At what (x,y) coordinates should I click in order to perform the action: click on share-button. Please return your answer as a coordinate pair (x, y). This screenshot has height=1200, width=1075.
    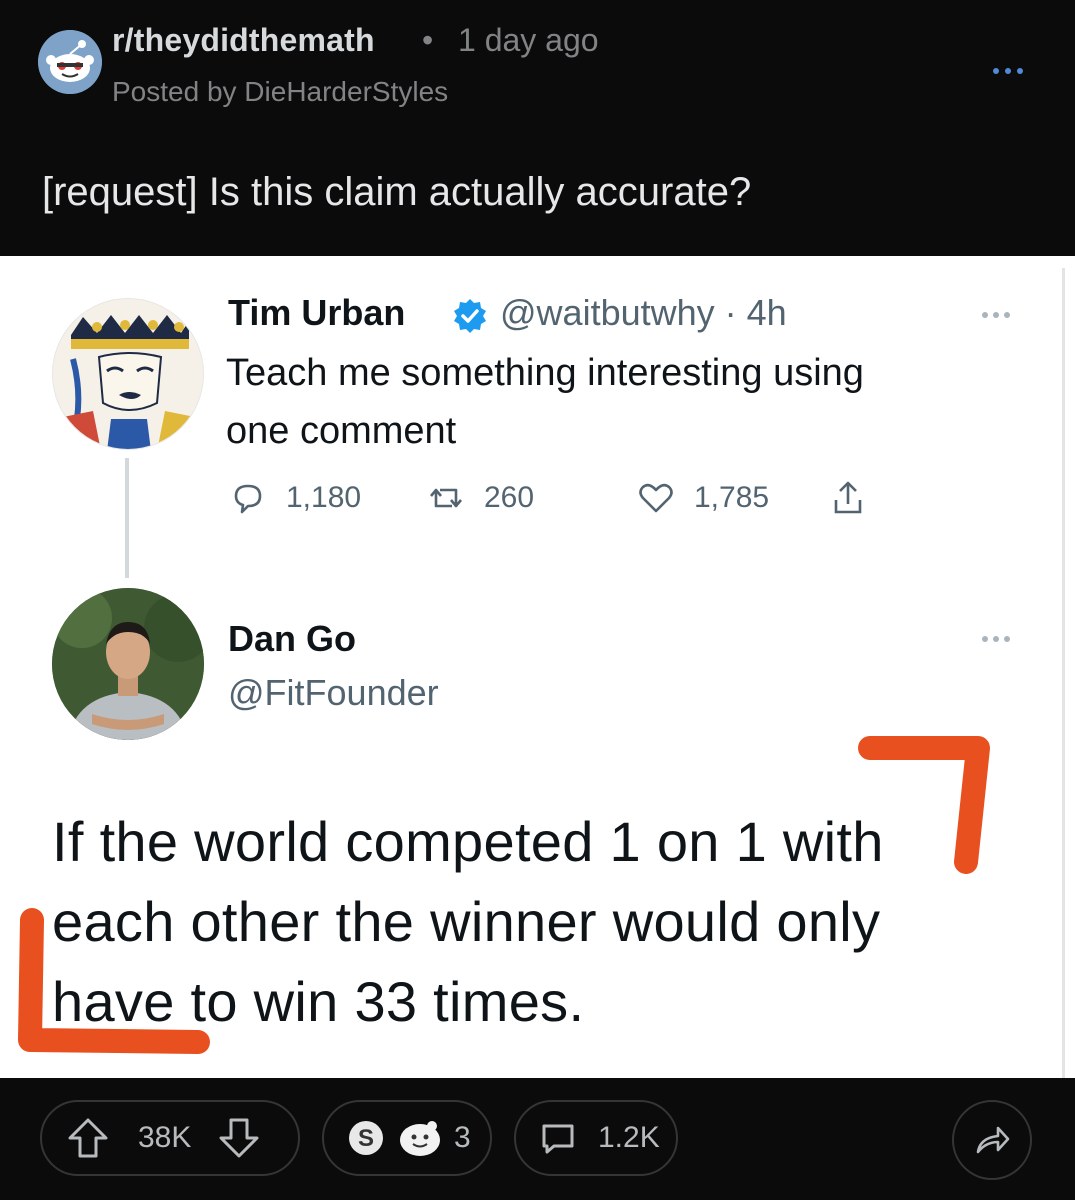
    Looking at the image, I should click on (992, 1140).